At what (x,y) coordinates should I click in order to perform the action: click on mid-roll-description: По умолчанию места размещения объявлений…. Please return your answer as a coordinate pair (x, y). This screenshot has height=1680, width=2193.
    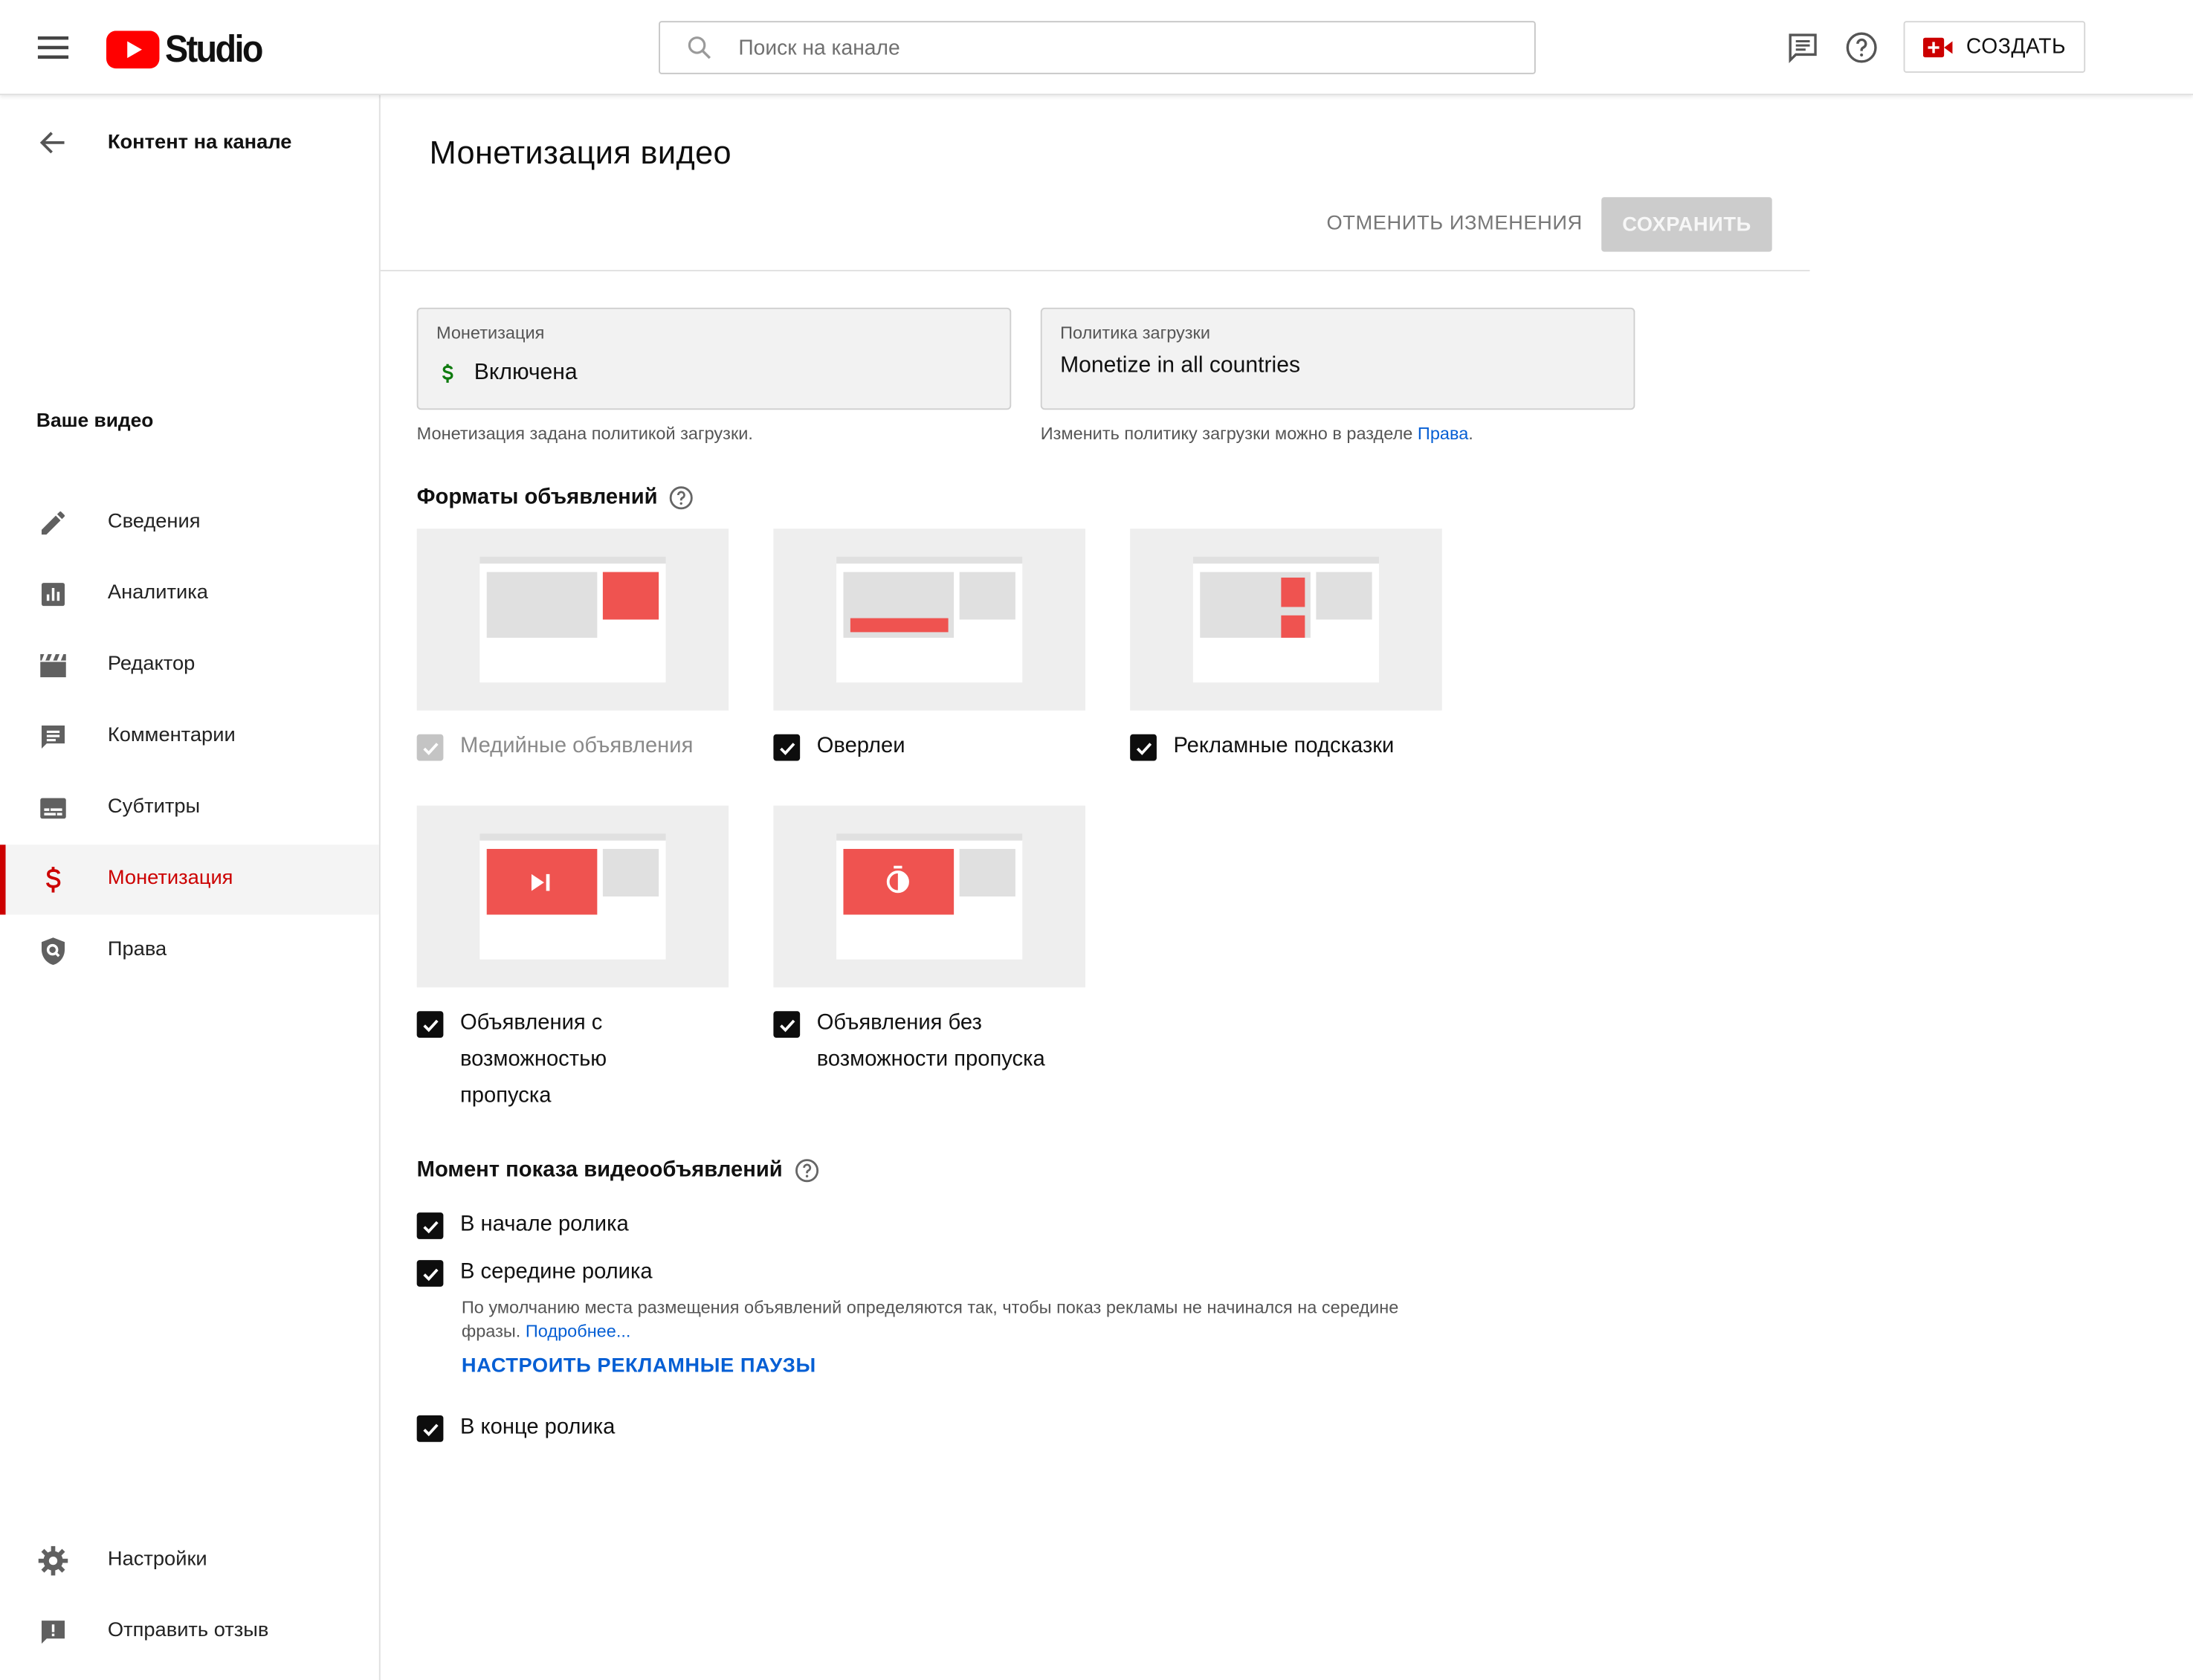
    Looking at the image, I should click on (937, 1320).